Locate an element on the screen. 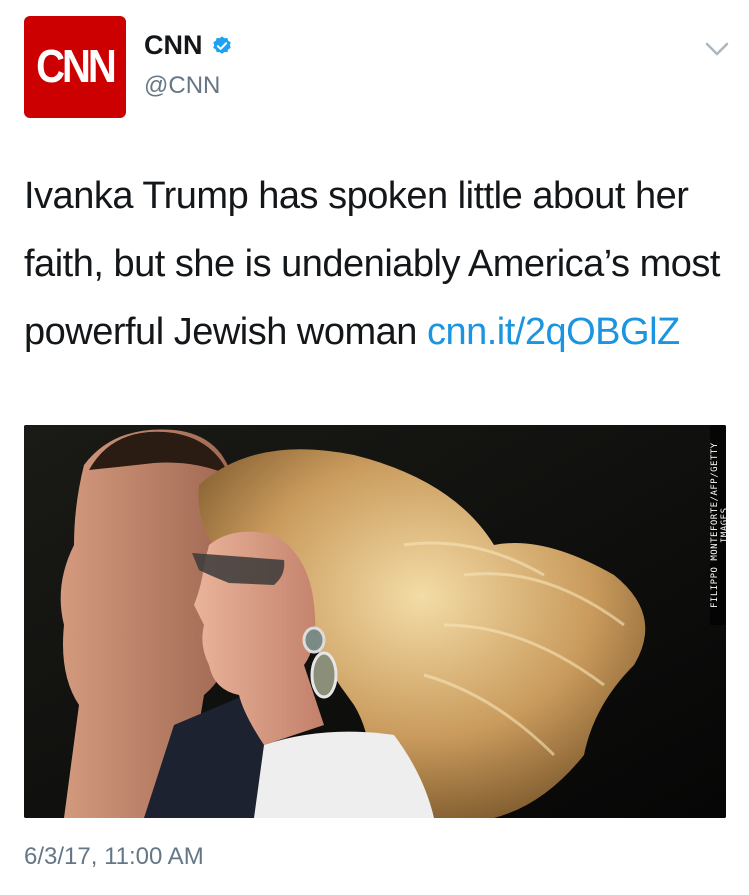 This screenshot has width=749, height=895. display-name: CNN is located at coordinates (173, 45).